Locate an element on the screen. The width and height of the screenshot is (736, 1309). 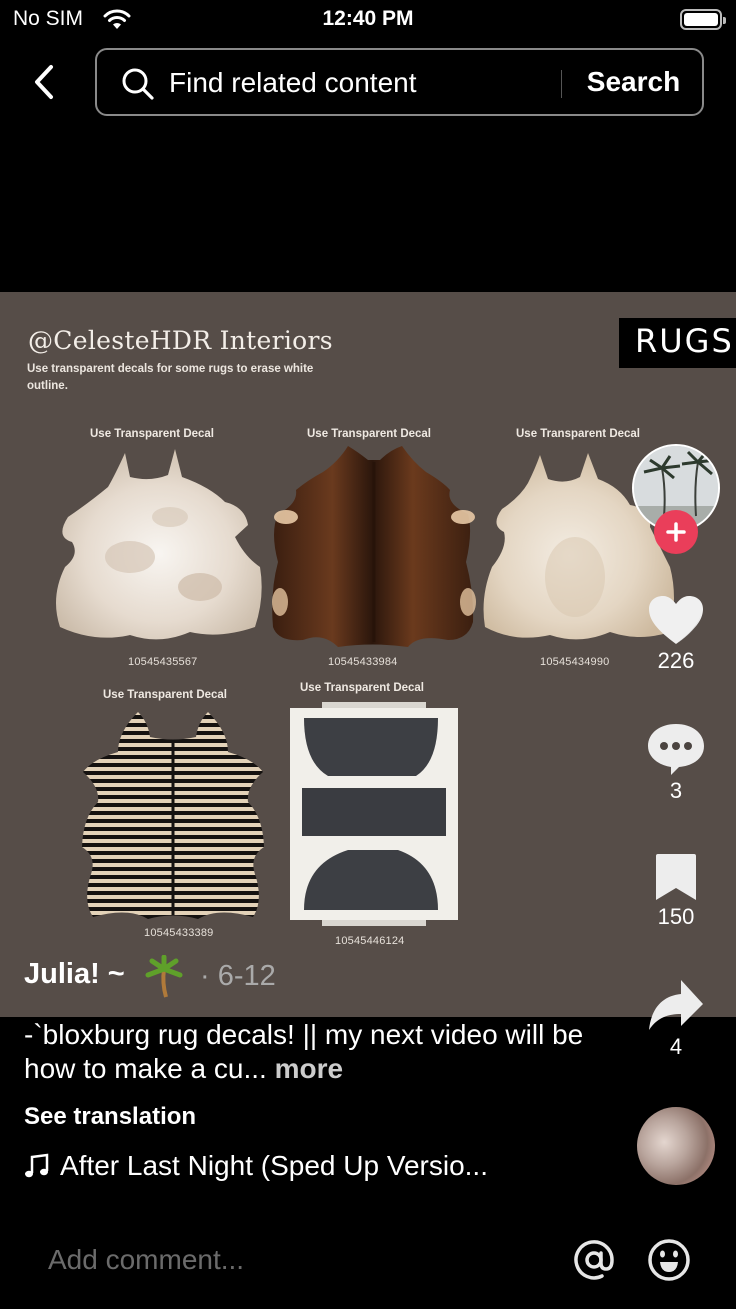
author-name: Julia! ~ is located at coordinates (74, 974).